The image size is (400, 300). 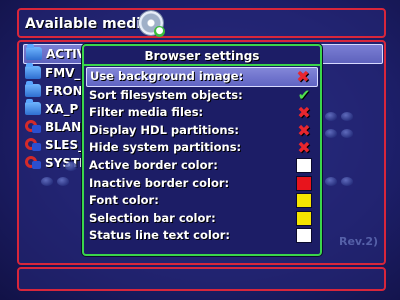 I want to click on file-name: BLANI, so click(x=65, y=127).